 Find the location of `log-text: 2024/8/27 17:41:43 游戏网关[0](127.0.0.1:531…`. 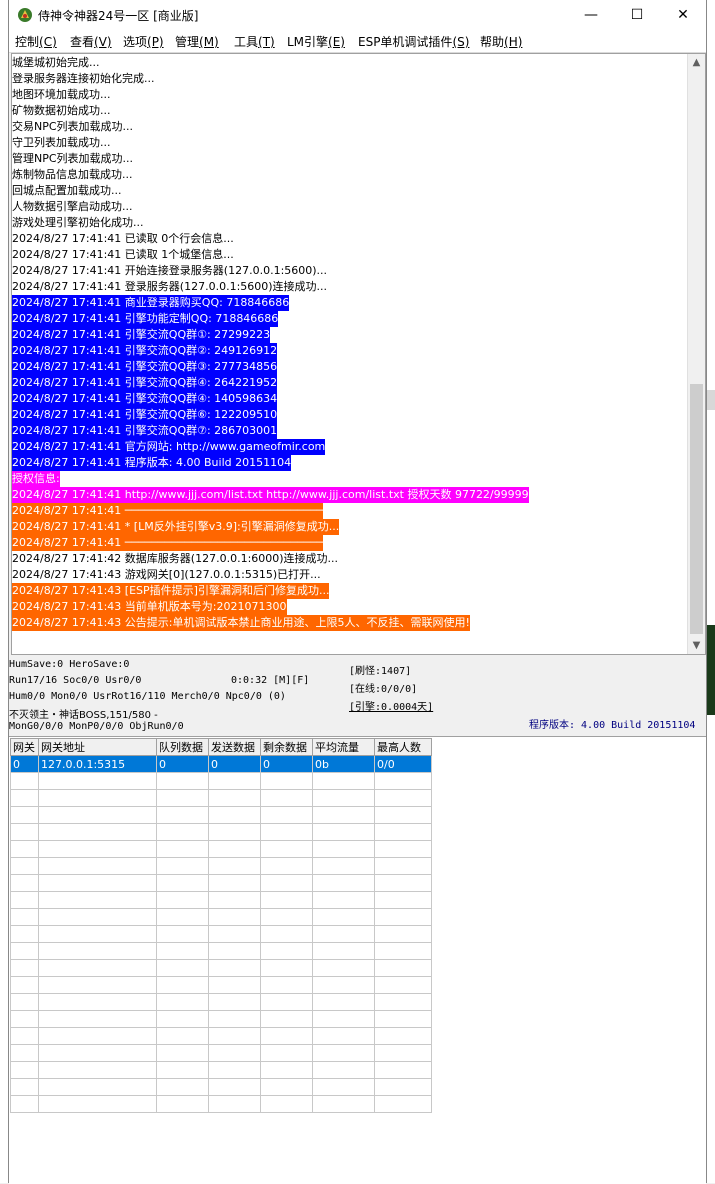

log-text: 2024/8/27 17:41:43 游戏网关[0](127.0.0.1:531… is located at coordinates (166, 574).